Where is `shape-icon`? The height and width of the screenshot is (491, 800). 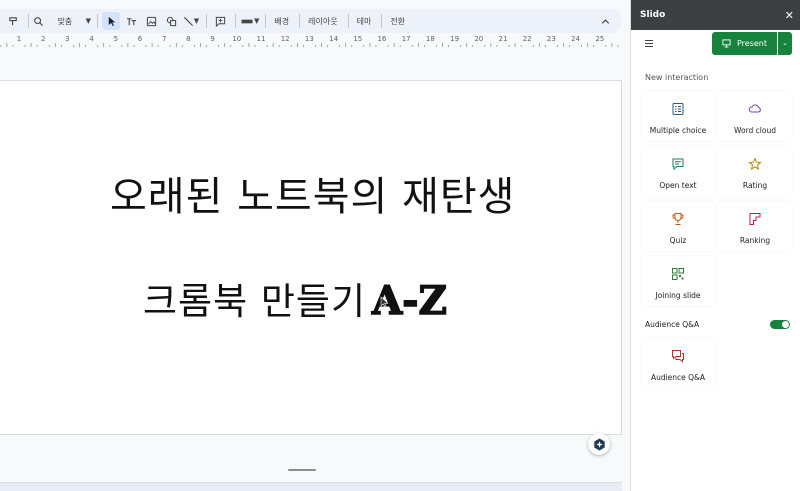
shape-icon is located at coordinates (171, 21).